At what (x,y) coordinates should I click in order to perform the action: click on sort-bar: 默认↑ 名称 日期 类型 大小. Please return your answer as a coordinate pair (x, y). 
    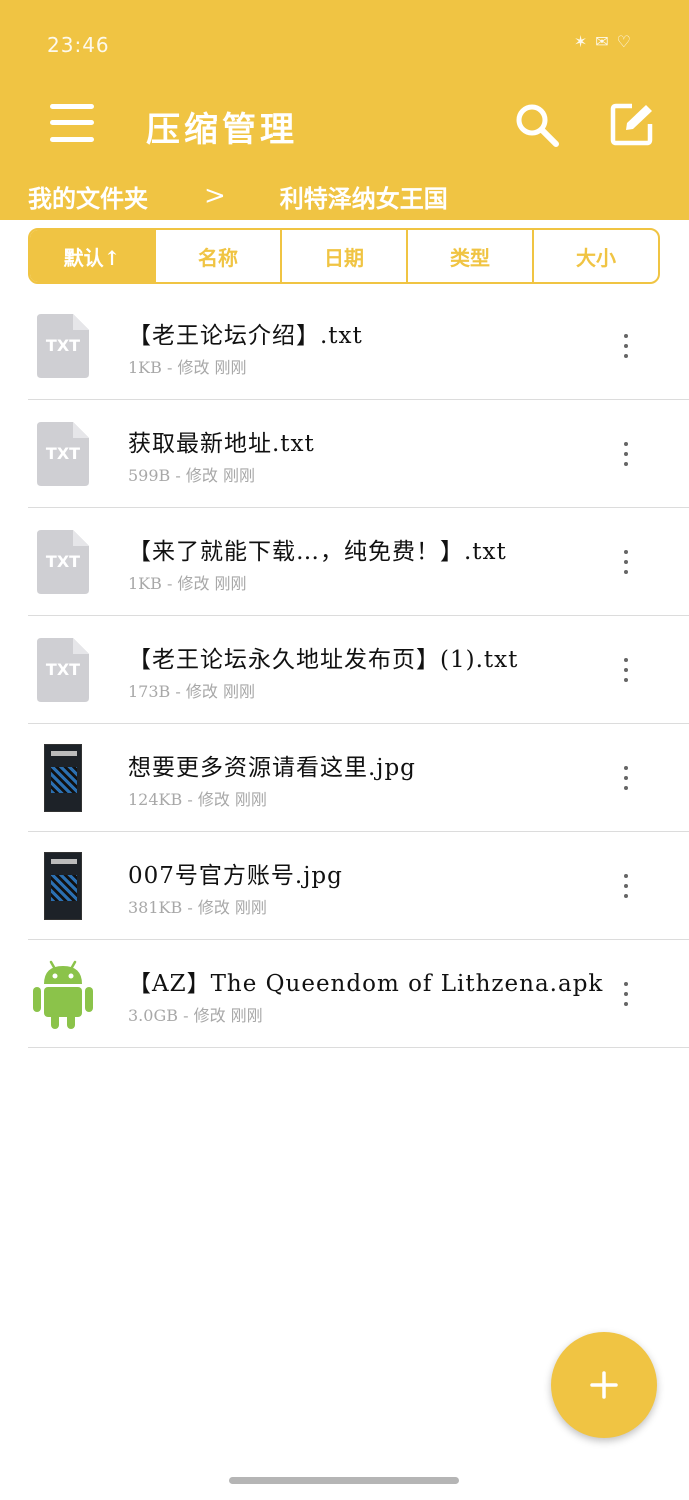
    Looking at the image, I should click on (344, 256).